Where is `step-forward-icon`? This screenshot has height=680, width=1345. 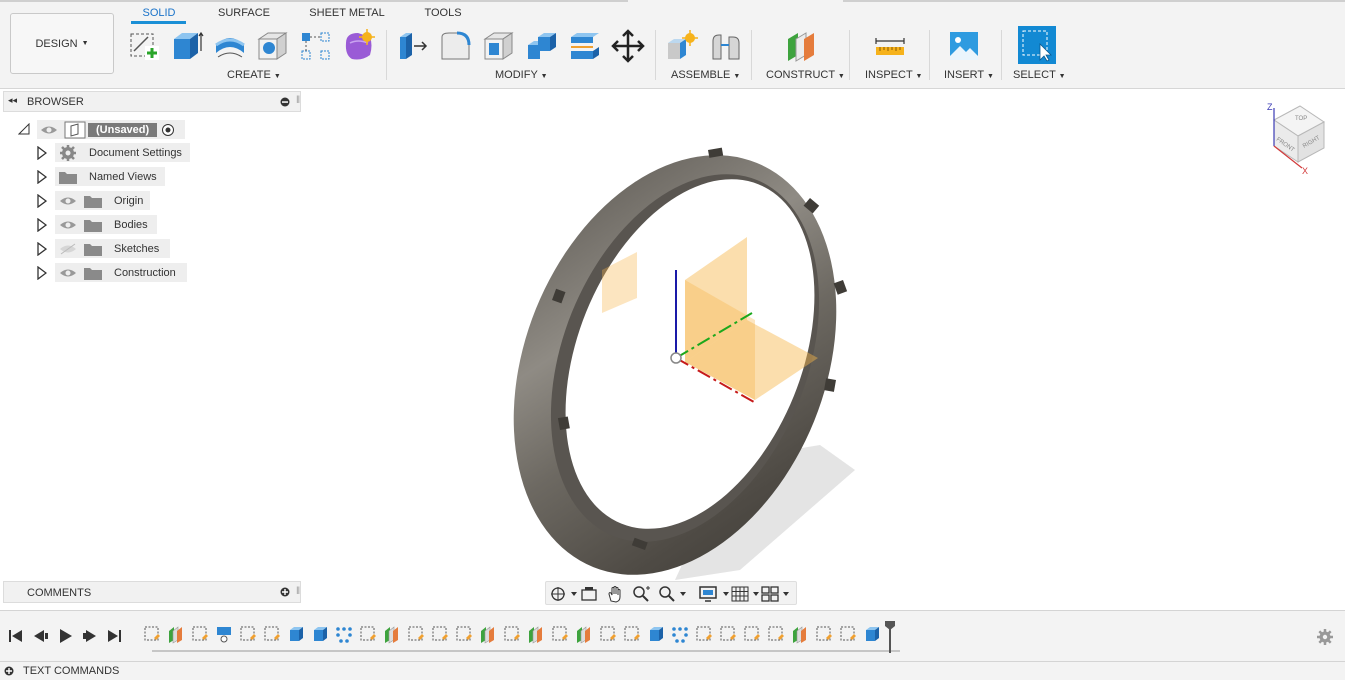
step-forward-icon is located at coordinates (89, 636).